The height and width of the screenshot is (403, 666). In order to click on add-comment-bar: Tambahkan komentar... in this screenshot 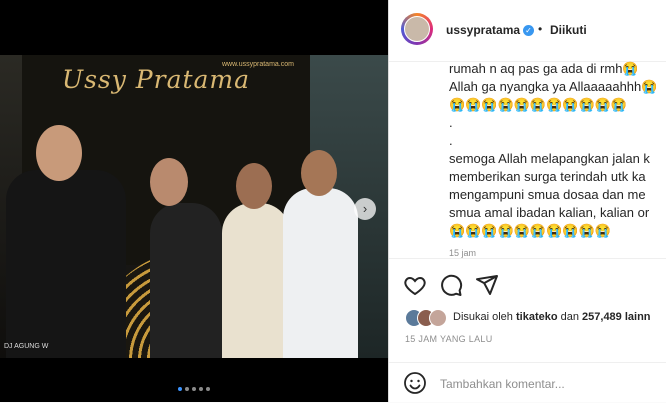, I will do `click(527, 382)`.